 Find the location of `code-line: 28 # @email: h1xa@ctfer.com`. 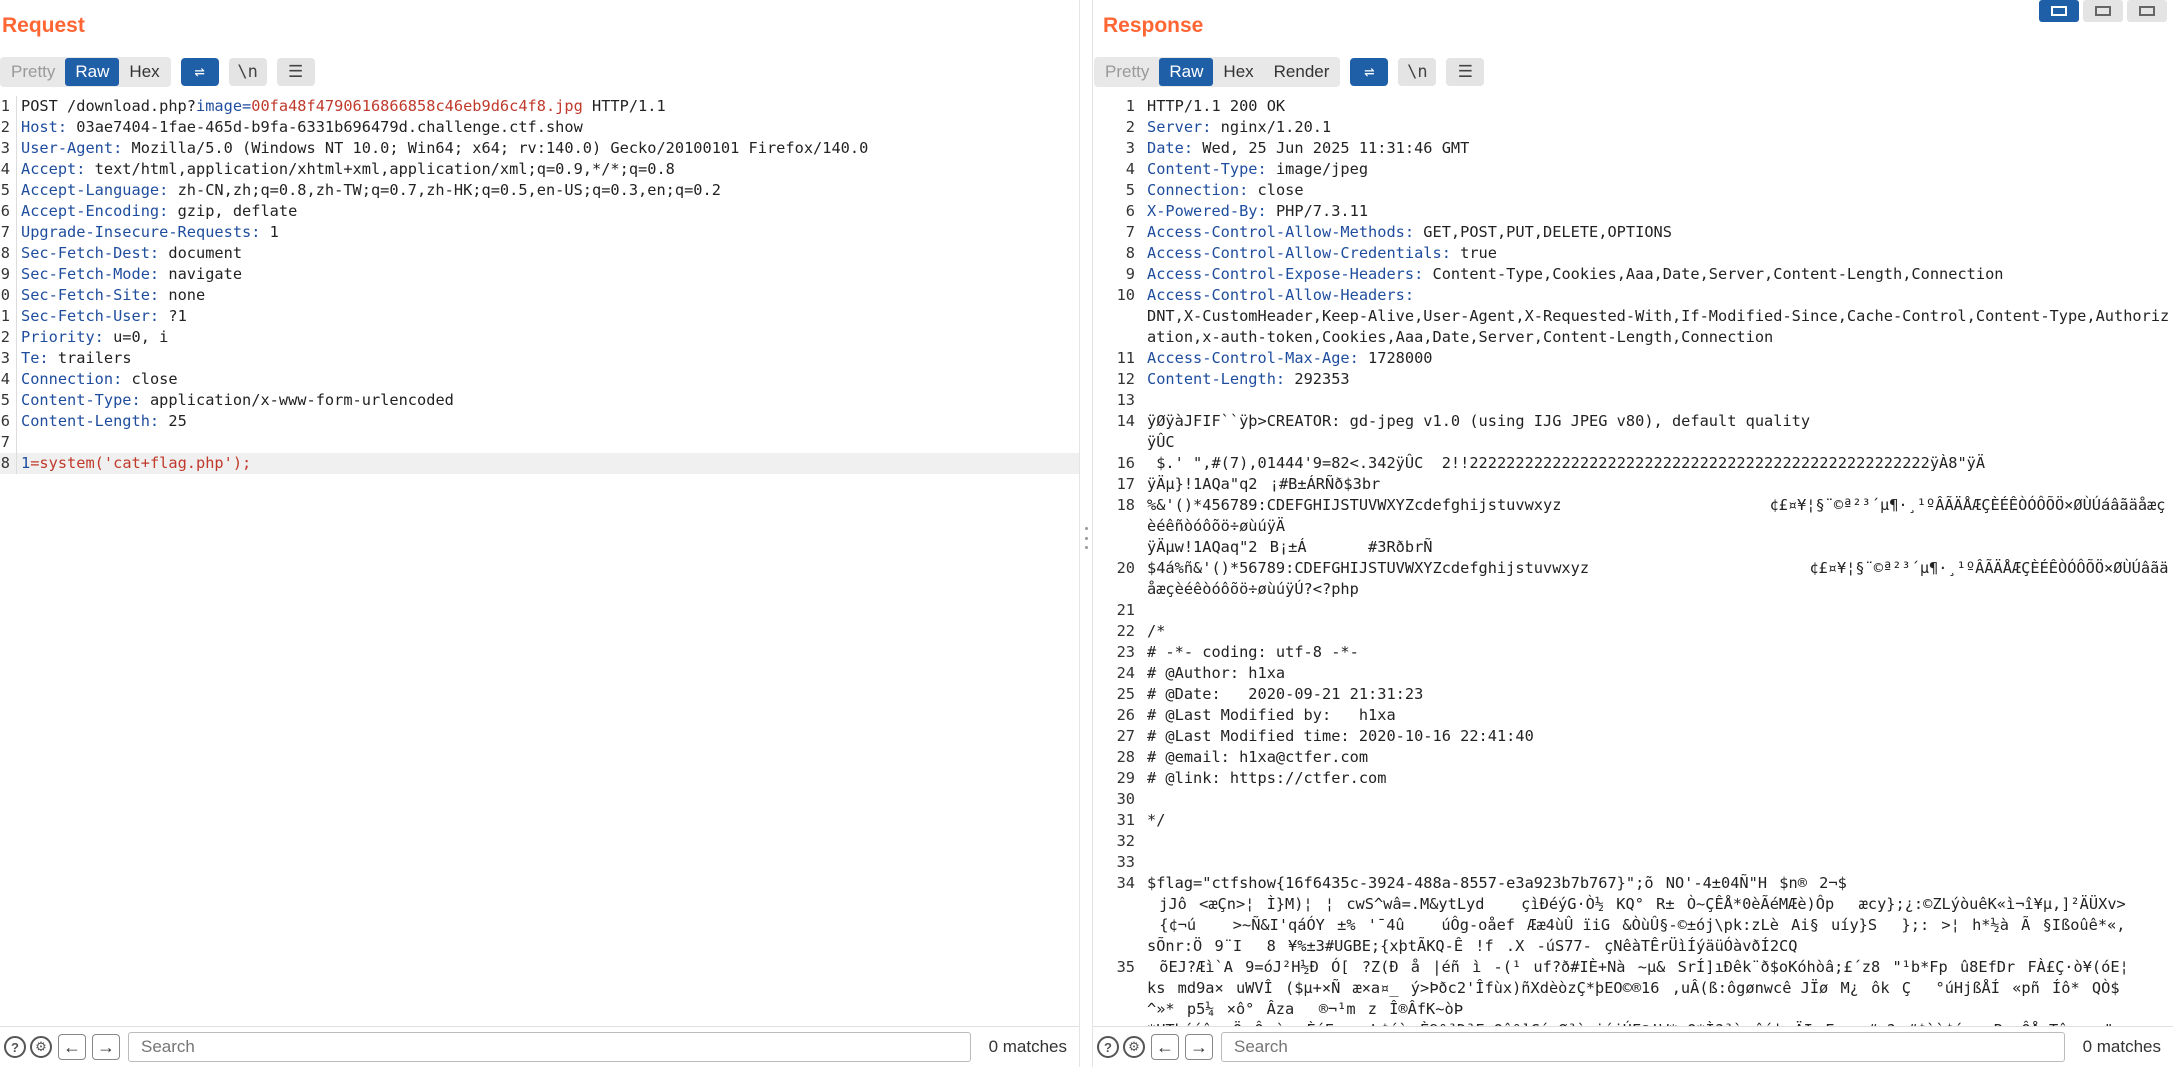

code-line: 28 # @email: h1xa@ctfer.com is located at coordinates (1633, 757).